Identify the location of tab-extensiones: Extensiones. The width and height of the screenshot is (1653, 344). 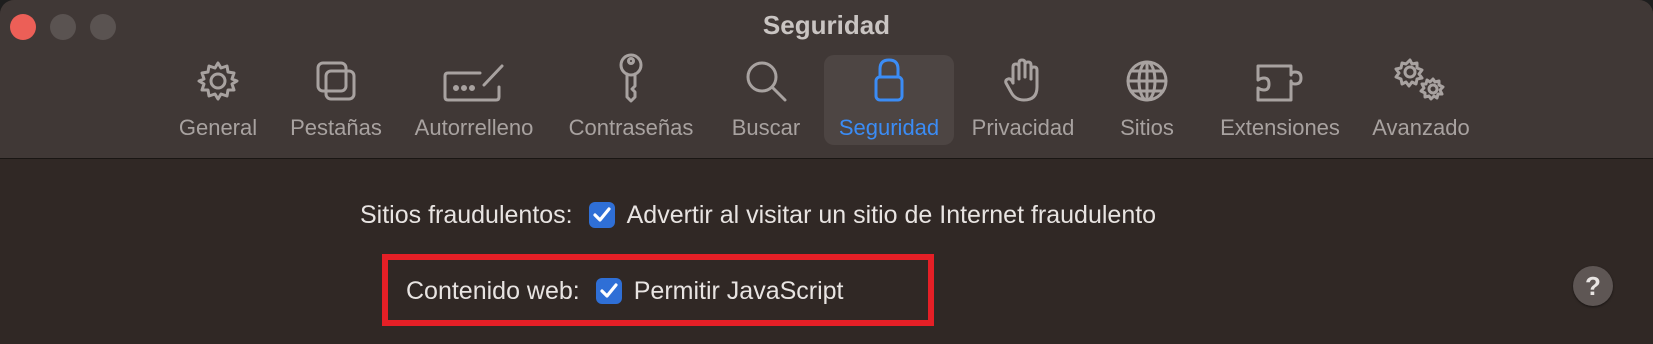
(1280, 100).